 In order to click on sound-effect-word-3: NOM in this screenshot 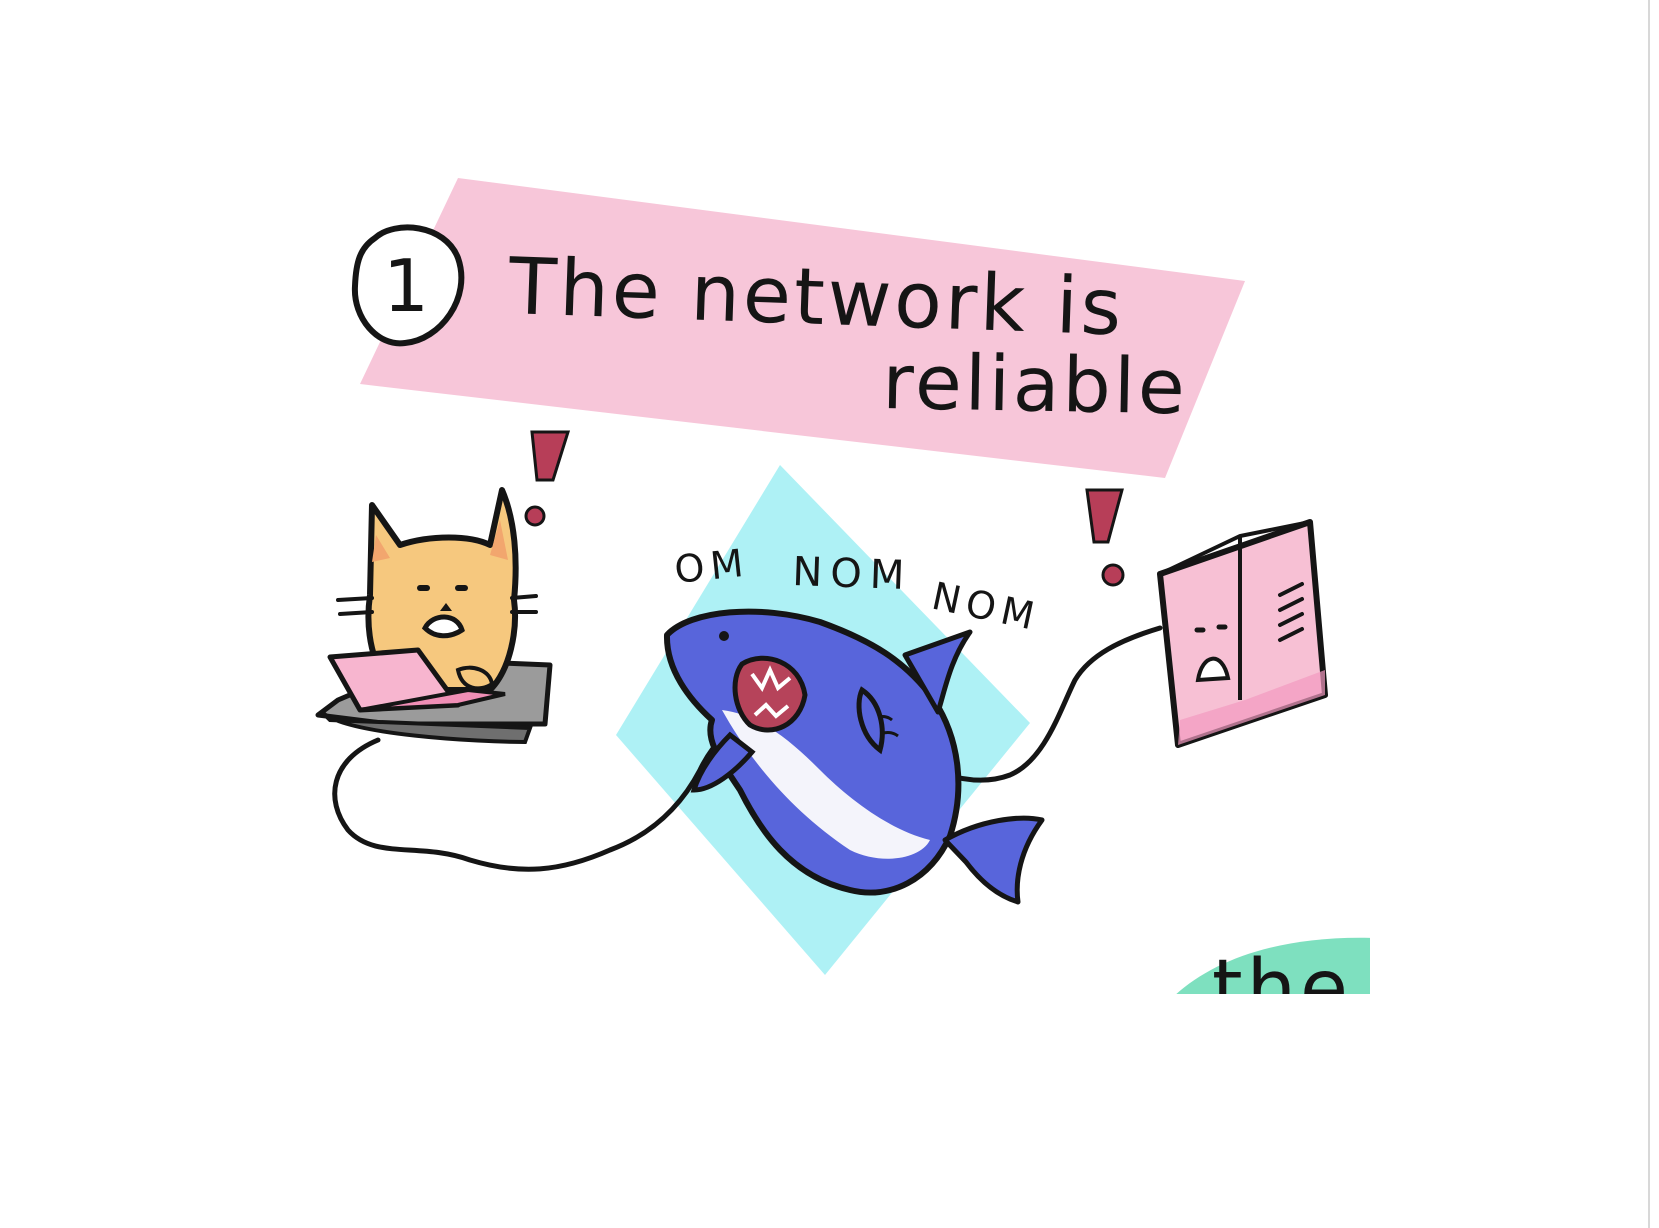, I will do `click(986, 607)`.